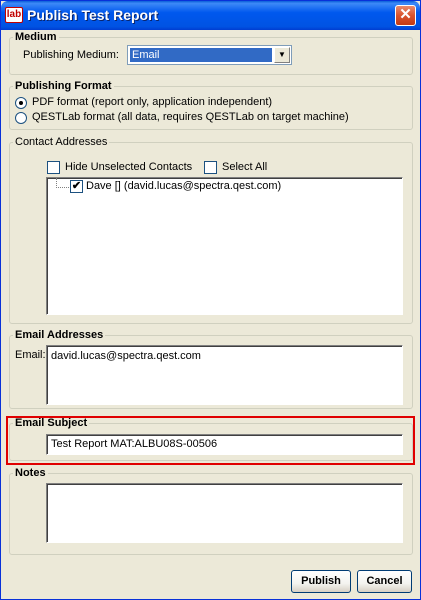 The height and width of the screenshot is (600, 421). I want to click on select-all-label: Select All, so click(245, 167).